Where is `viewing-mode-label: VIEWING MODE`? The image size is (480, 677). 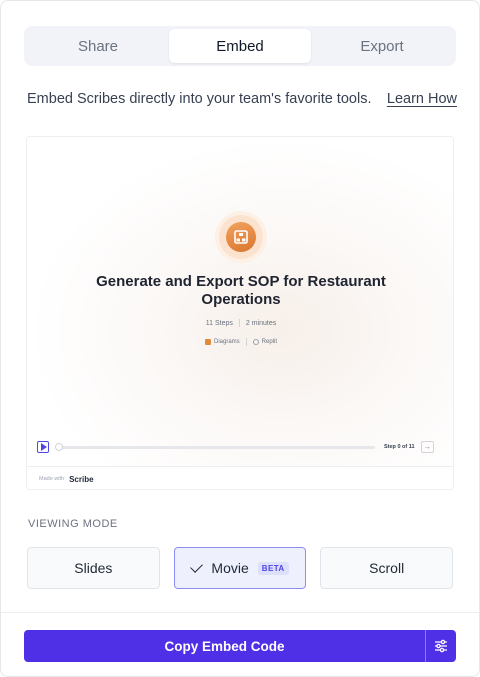
viewing-mode-label: VIEWING MODE is located at coordinates (73, 524).